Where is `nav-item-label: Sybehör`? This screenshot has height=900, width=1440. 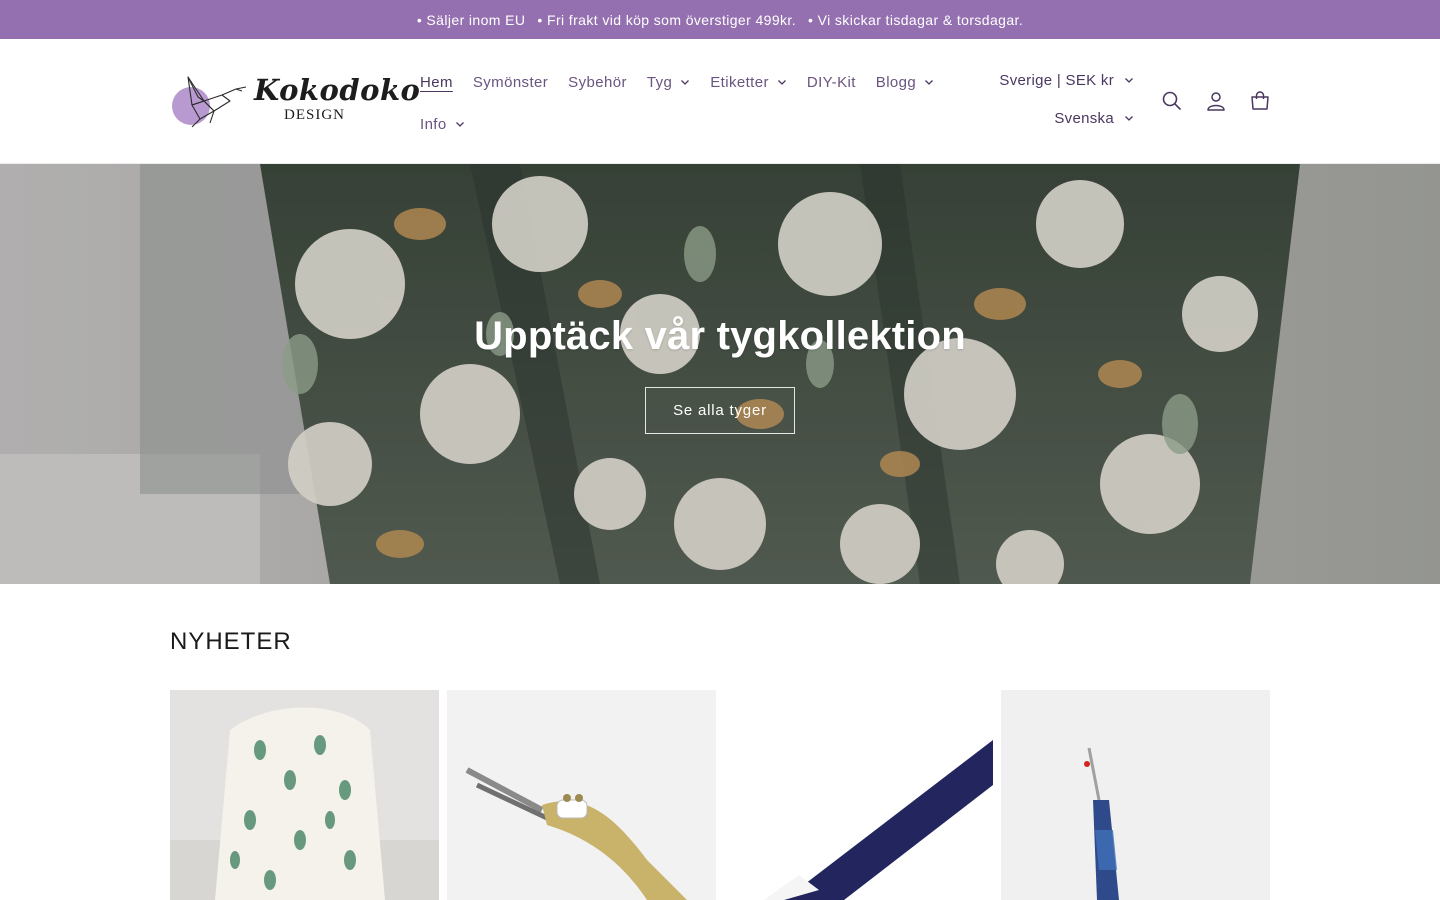 nav-item-label: Sybehör is located at coordinates (597, 82).